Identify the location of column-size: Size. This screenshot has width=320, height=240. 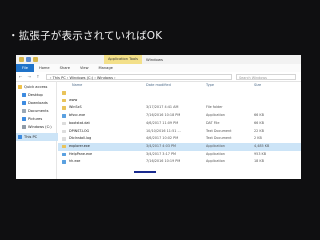
(257, 85).